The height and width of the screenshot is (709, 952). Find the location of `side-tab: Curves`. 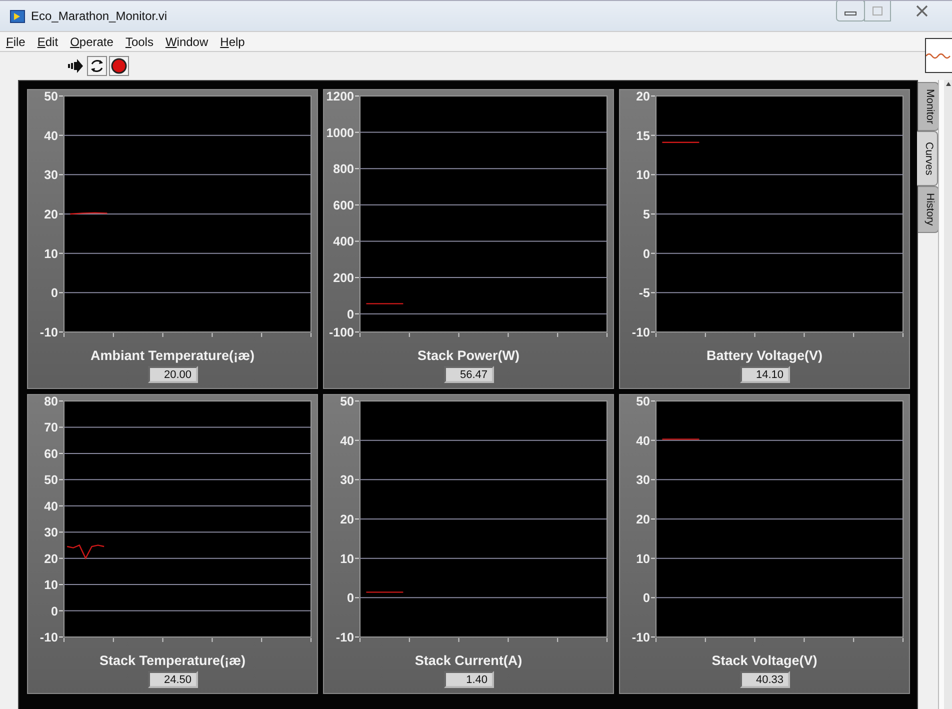

side-tab: Curves is located at coordinates (927, 158).